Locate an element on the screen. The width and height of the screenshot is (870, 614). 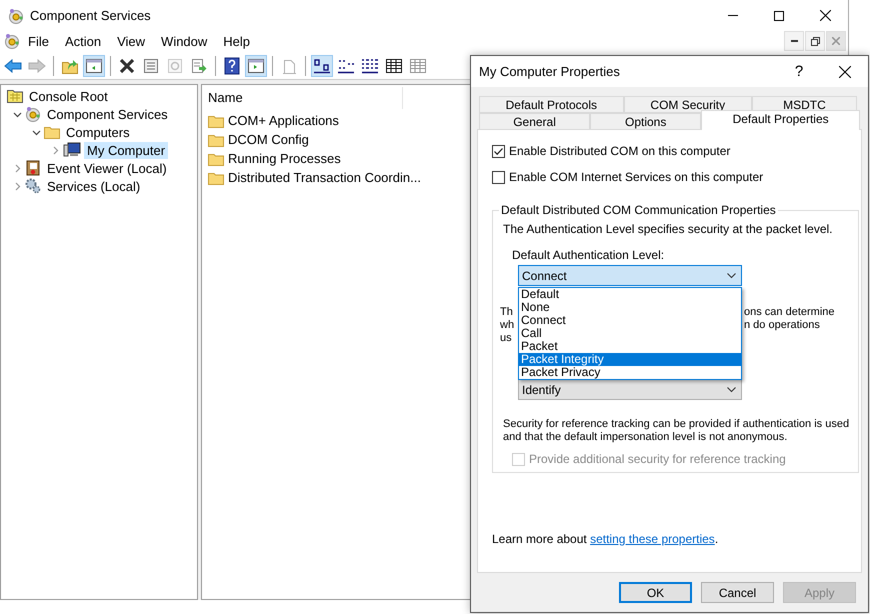
chevron-right-icon is located at coordinates (55, 150).